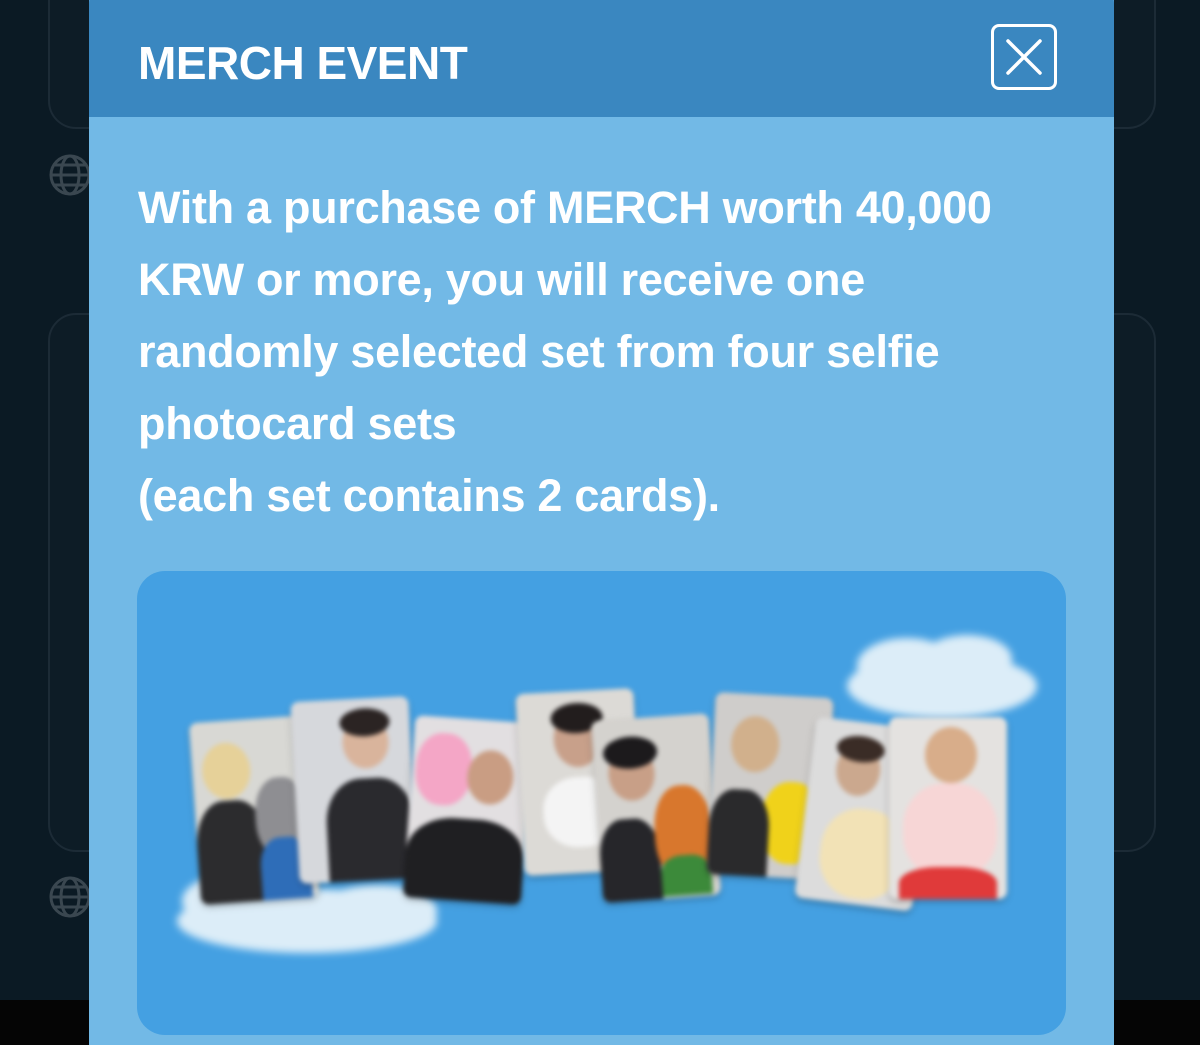 Image resolution: width=1200 pixels, height=1045 pixels. What do you see at coordinates (429, 495) in the screenshot?
I see `description-line: (each set contains 2 cards).` at bounding box center [429, 495].